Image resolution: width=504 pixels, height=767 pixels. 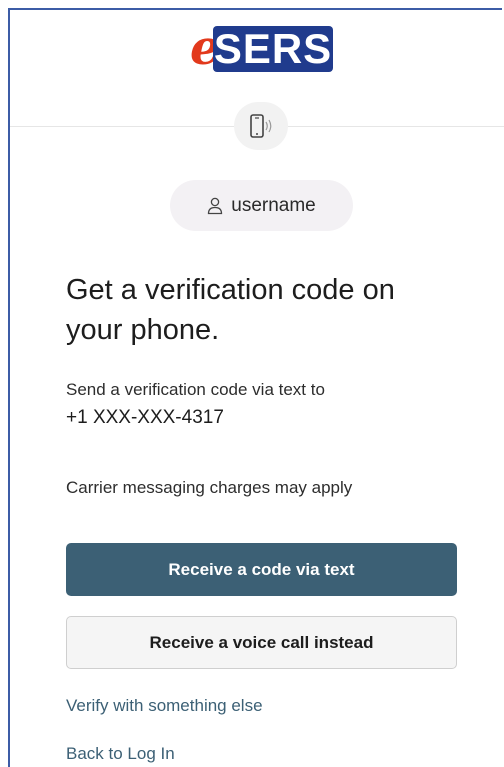 I want to click on phone-number: +1 XXX-XXX-4317, so click(x=145, y=417).